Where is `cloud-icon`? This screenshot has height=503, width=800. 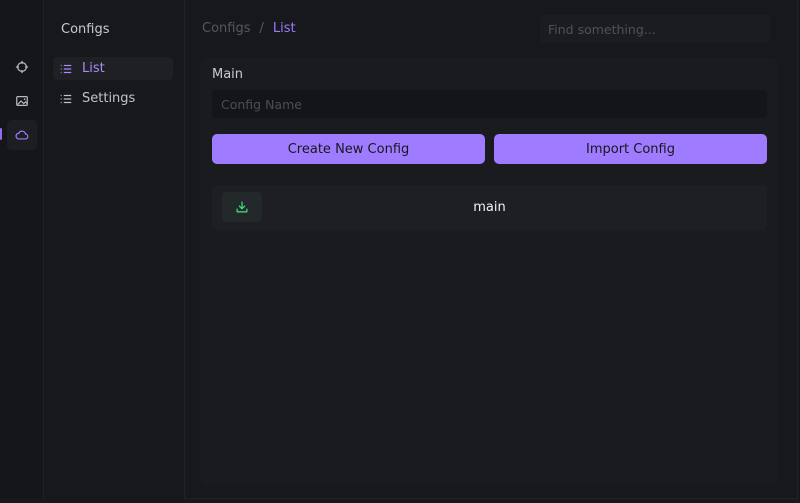
cloud-icon is located at coordinates (22, 135).